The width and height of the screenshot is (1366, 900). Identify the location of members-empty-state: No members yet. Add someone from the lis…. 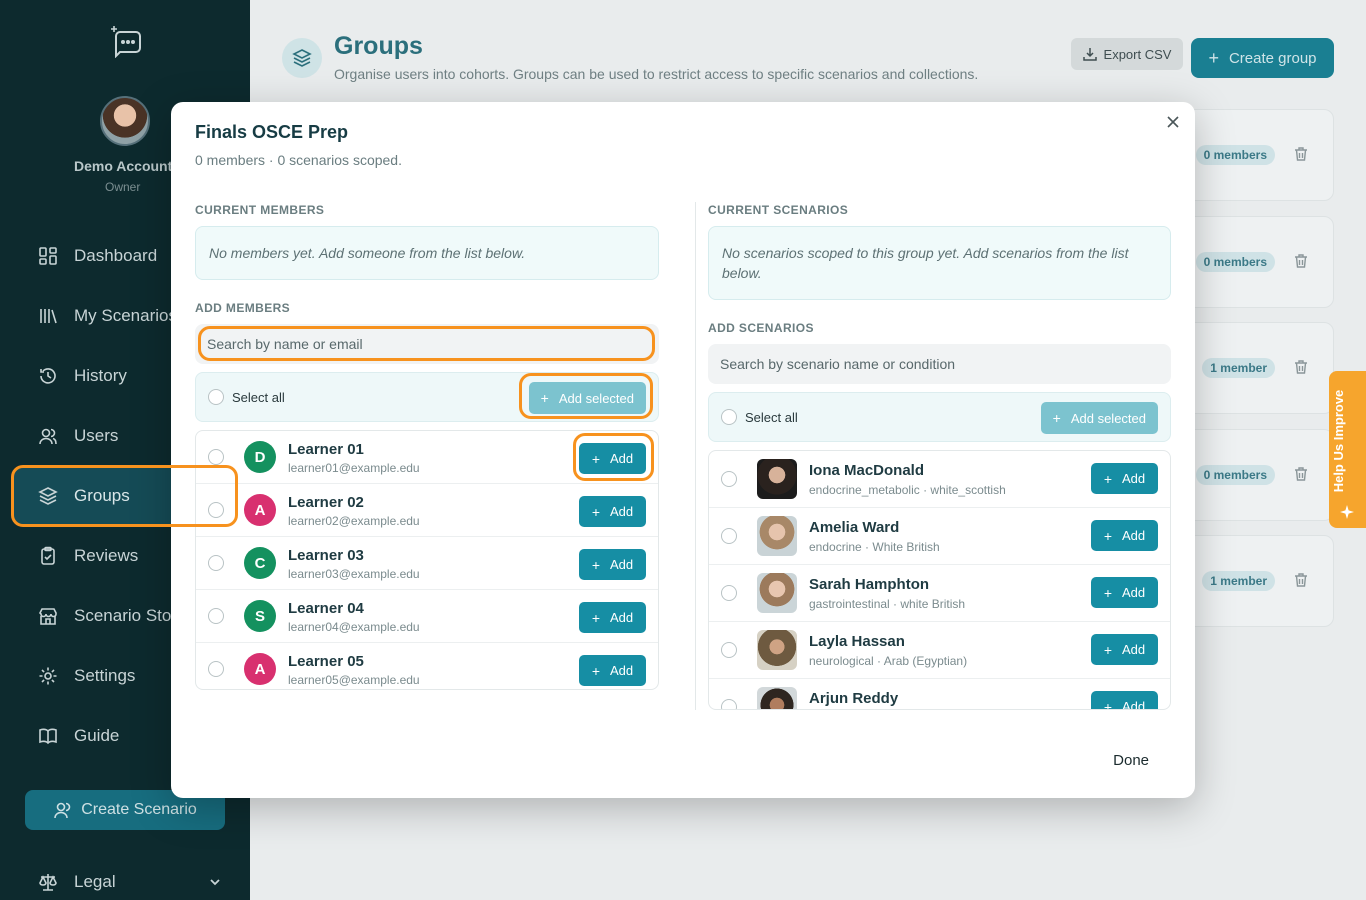
(427, 253).